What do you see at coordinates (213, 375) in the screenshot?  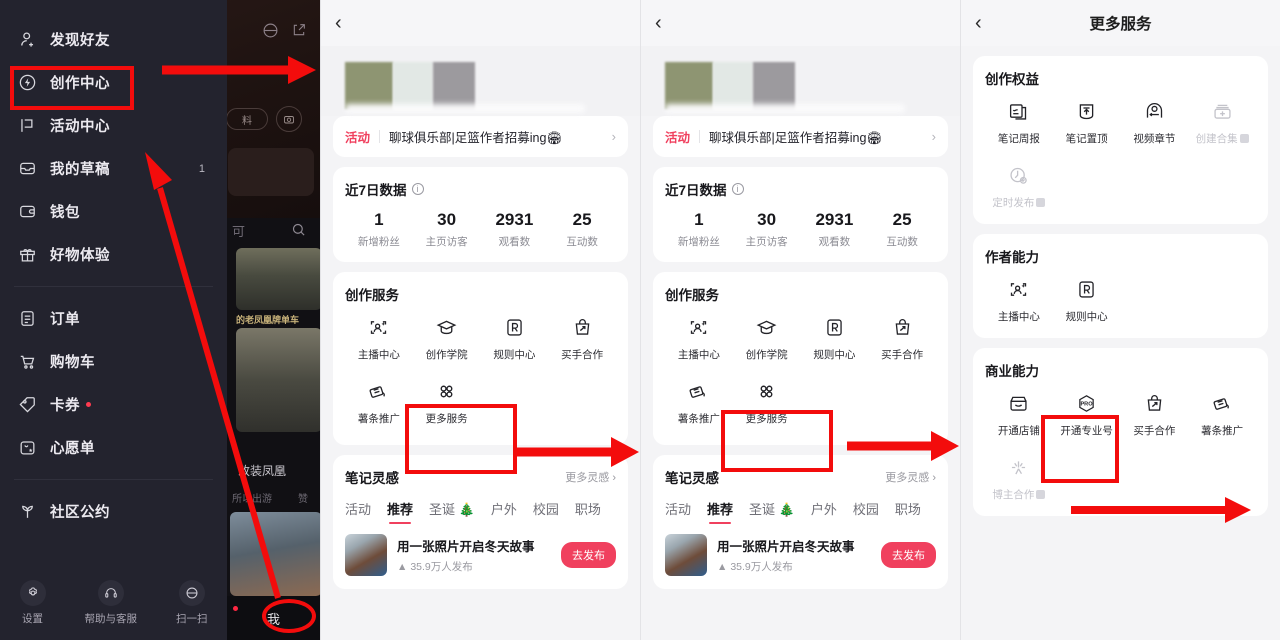 I see `arrow-me-to-drawer` at bounding box center [213, 375].